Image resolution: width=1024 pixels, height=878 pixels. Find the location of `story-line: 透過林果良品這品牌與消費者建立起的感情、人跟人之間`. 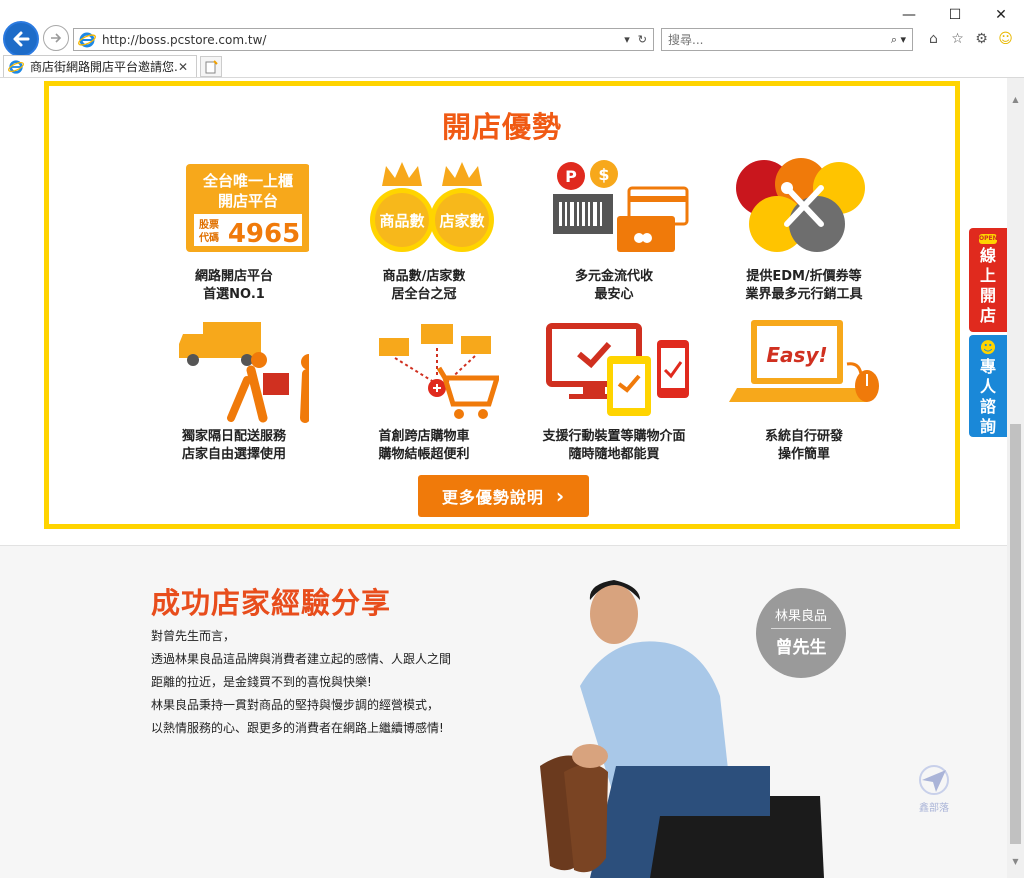

story-line: 透過林果良品這品牌與消費者建立起的感情、人跟人之間 is located at coordinates (301, 659).